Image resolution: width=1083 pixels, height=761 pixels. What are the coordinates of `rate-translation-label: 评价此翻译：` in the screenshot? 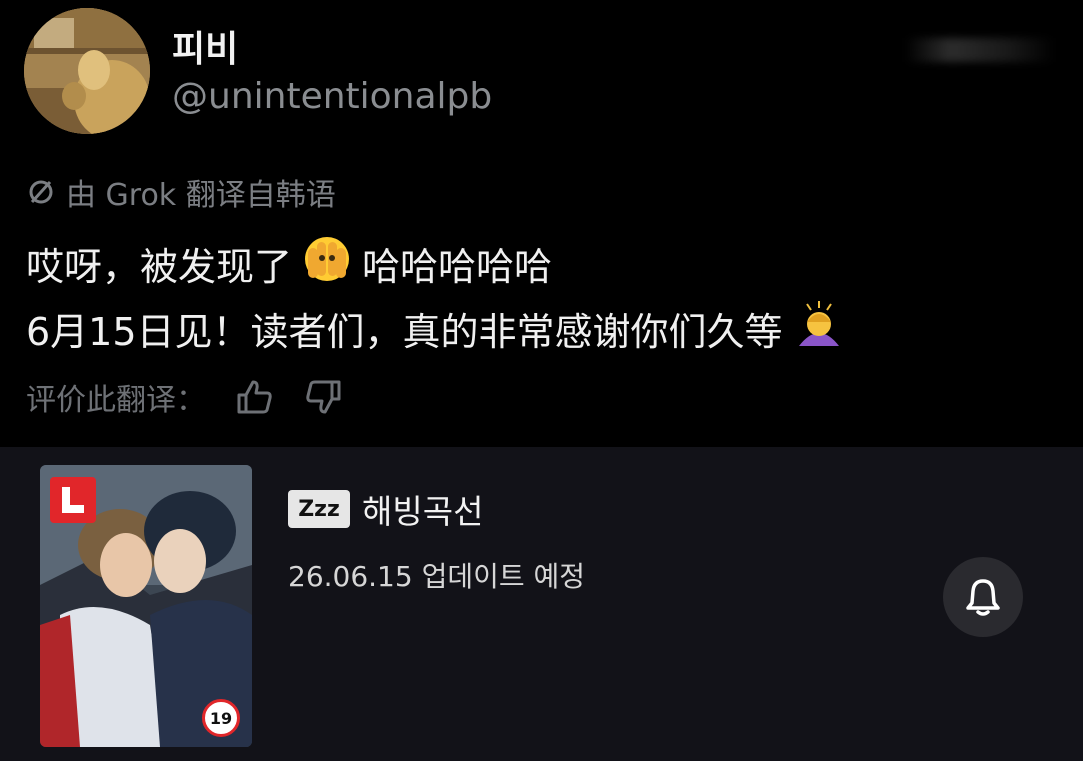 It's located at (116, 400).